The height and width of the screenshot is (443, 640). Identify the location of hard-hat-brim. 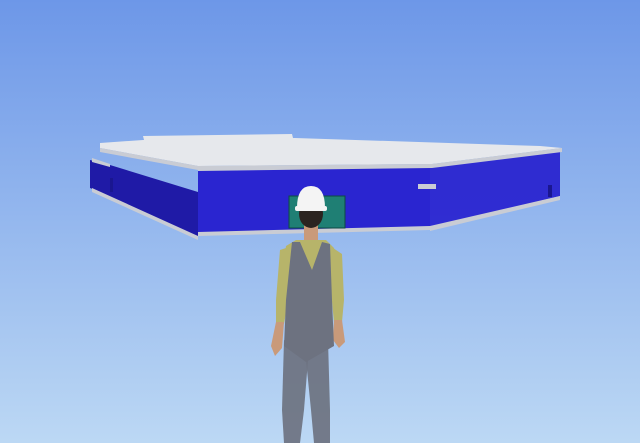
(311, 208).